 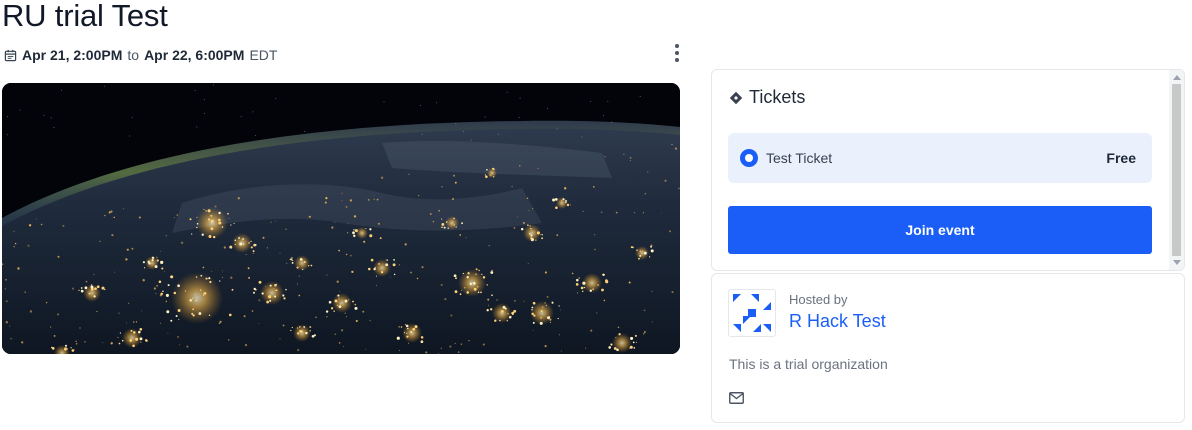 I want to click on ticket-option-test-ticket: Test Ticket Free, so click(x=940, y=158).